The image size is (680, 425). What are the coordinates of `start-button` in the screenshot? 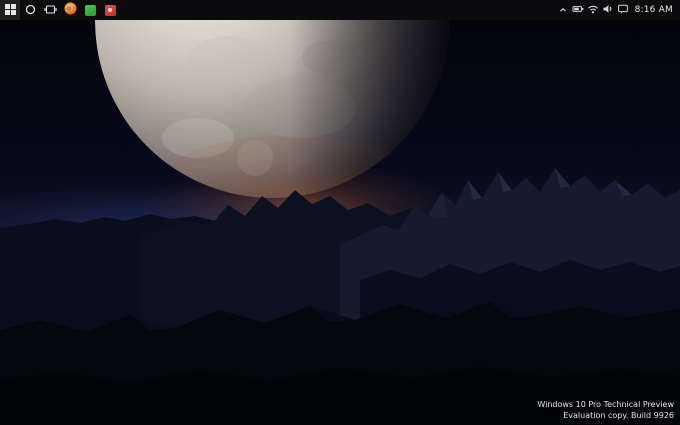 It's located at (10, 10).